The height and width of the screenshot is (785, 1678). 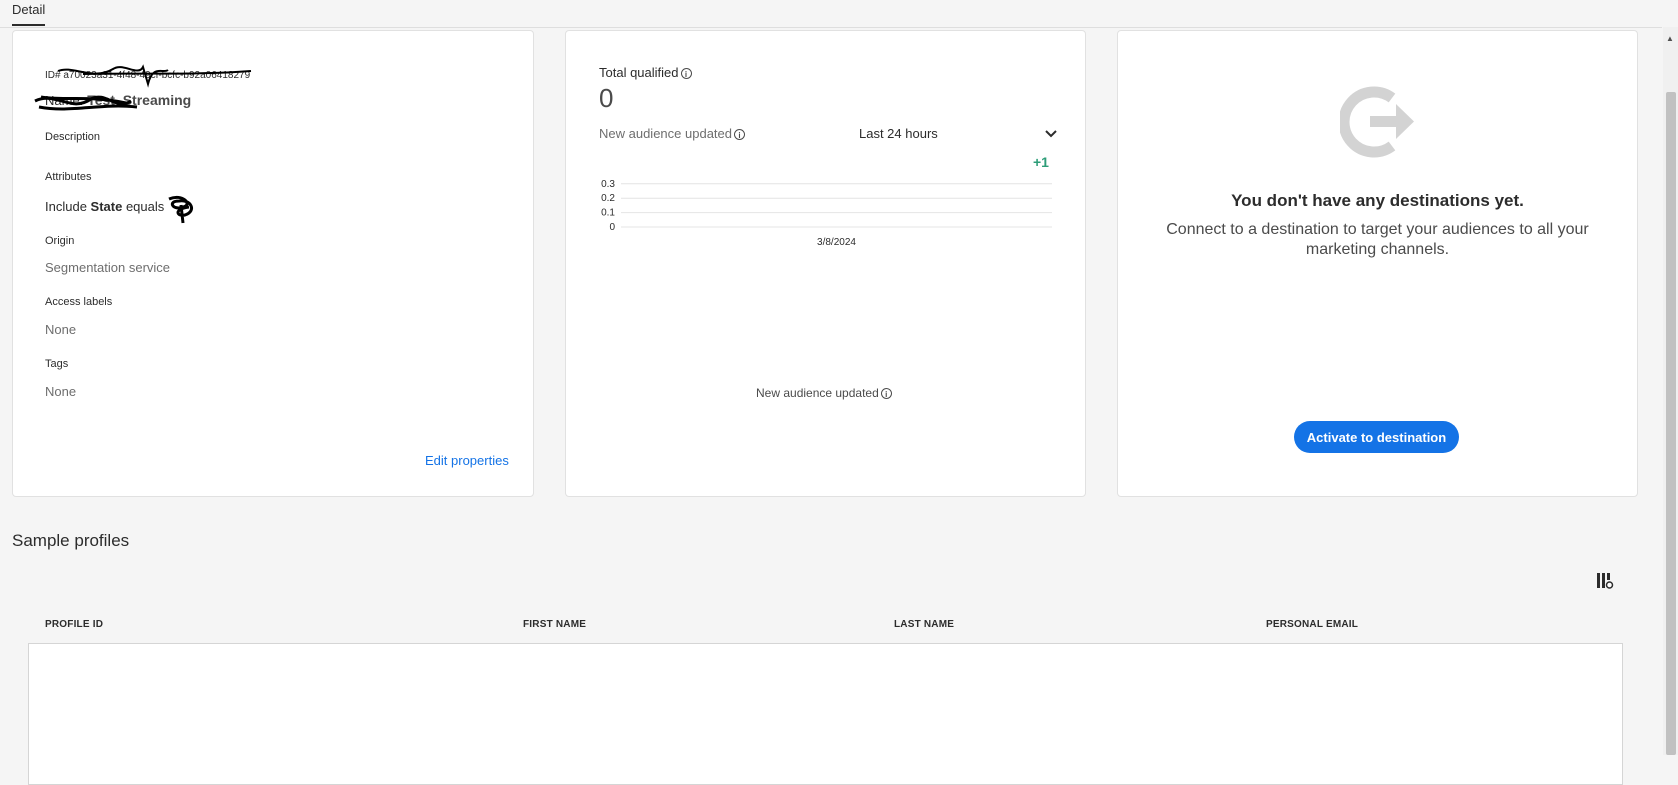 What do you see at coordinates (1377, 122) in the screenshot?
I see `exit-arrow-icon` at bounding box center [1377, 122].